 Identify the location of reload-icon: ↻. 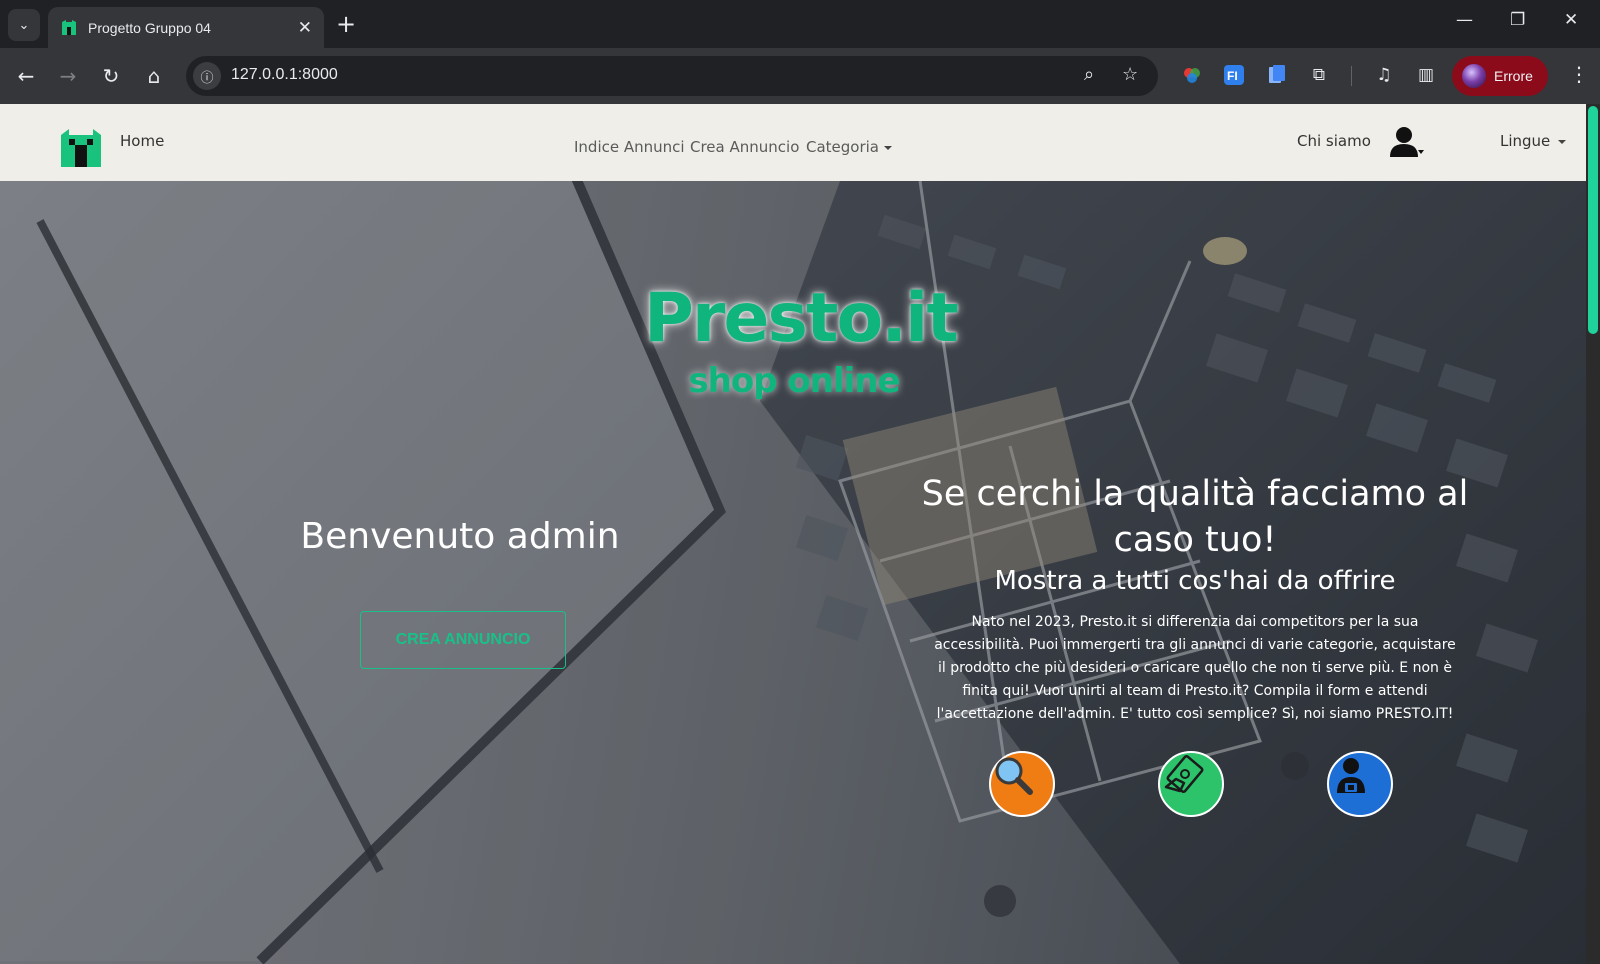
(111, 76).